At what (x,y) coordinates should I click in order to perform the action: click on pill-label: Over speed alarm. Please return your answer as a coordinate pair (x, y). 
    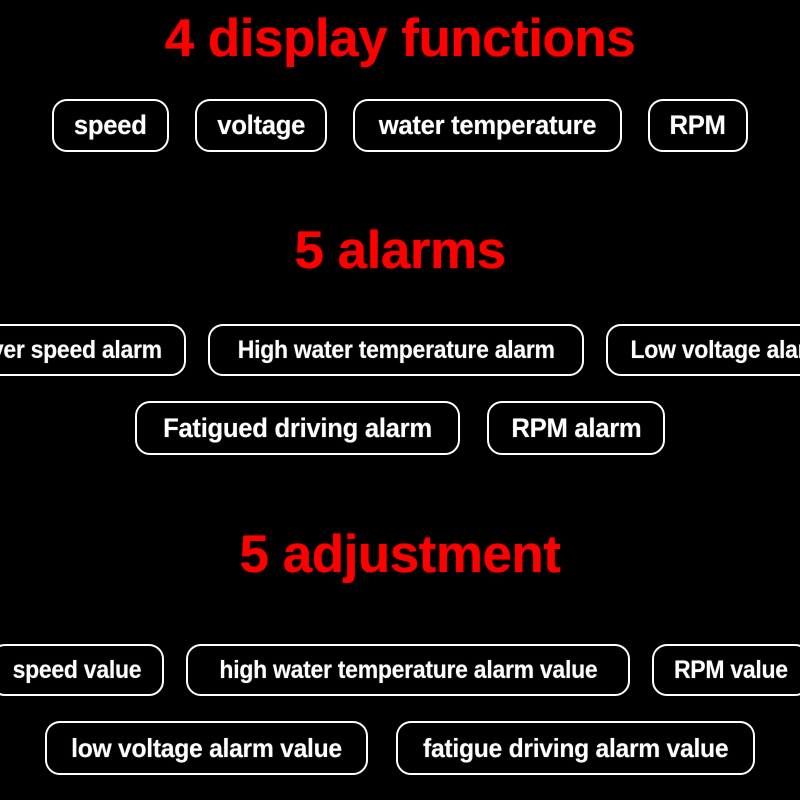
    Looking at the image, I should click on (81, 349).